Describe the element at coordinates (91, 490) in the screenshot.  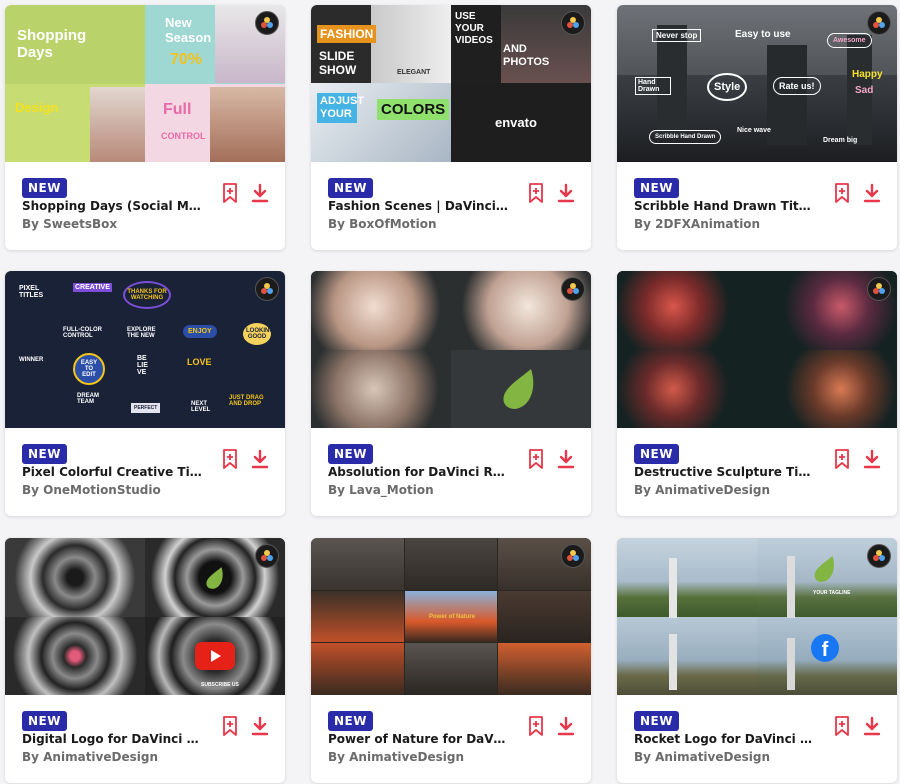
I see `item-author: By OneMotionStudio` at that location.